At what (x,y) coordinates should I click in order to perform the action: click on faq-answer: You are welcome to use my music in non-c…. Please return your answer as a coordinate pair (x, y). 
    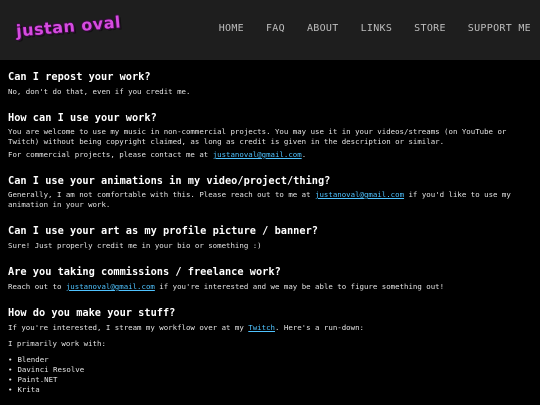
    Looking at the image, I should click on (257, 136).